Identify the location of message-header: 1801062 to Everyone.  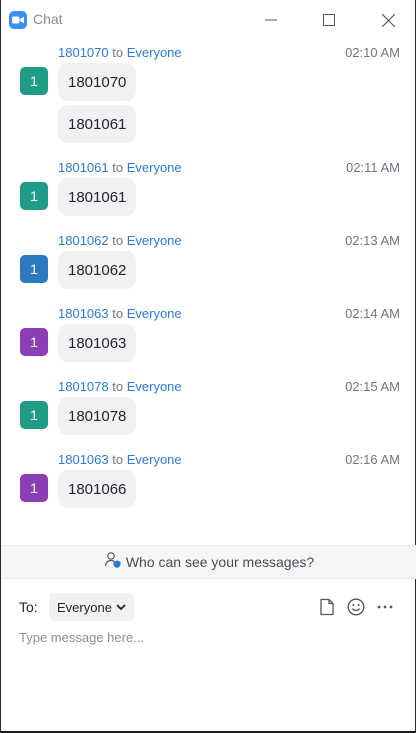
(120, 240).